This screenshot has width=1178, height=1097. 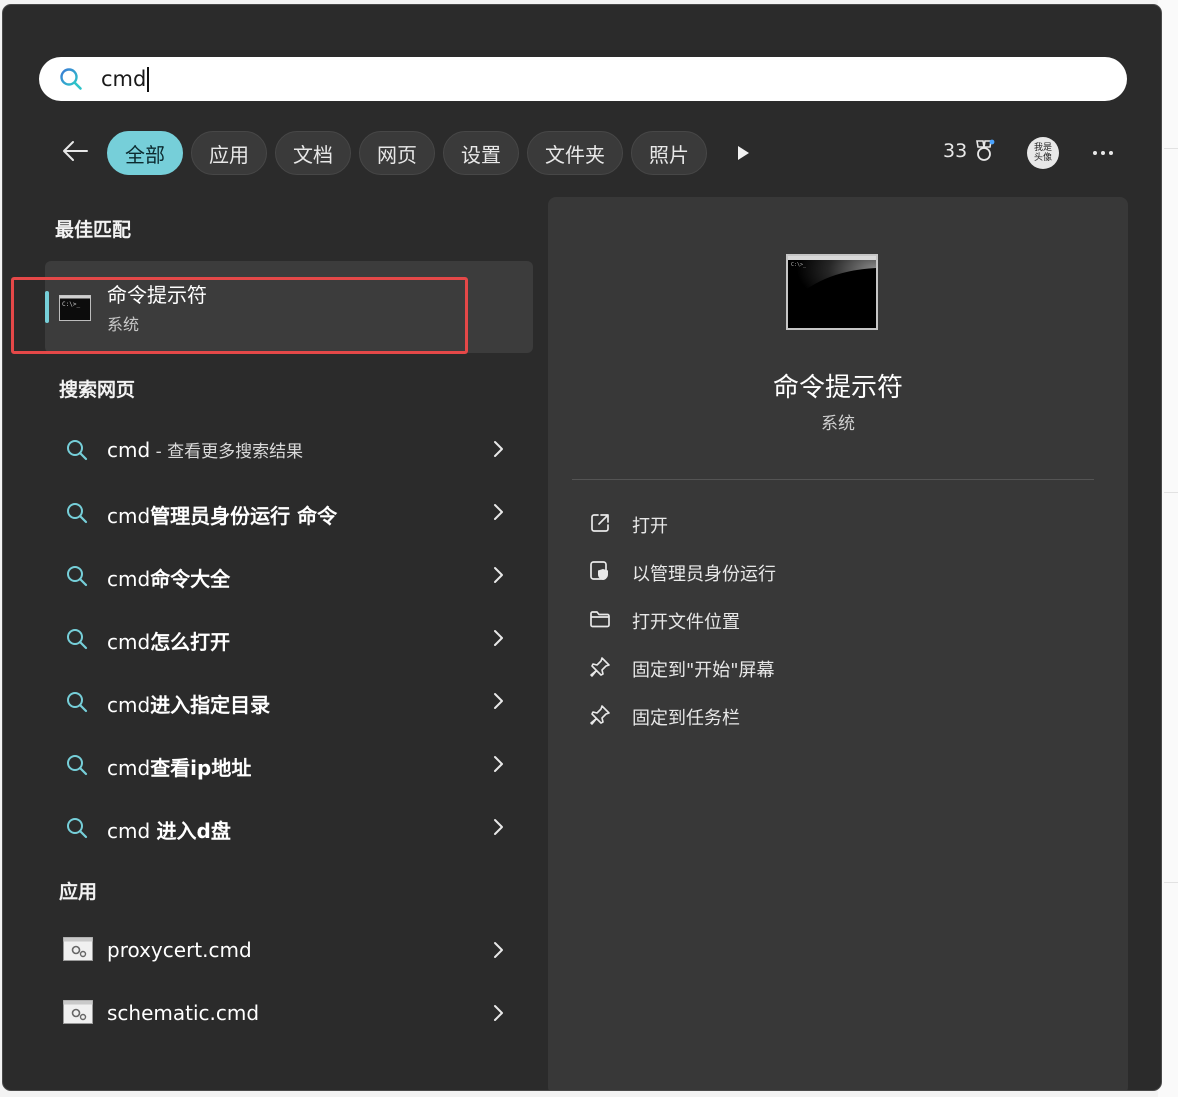 I want to click on action-label: 固定到任务栏, so click(x=686, y=718).